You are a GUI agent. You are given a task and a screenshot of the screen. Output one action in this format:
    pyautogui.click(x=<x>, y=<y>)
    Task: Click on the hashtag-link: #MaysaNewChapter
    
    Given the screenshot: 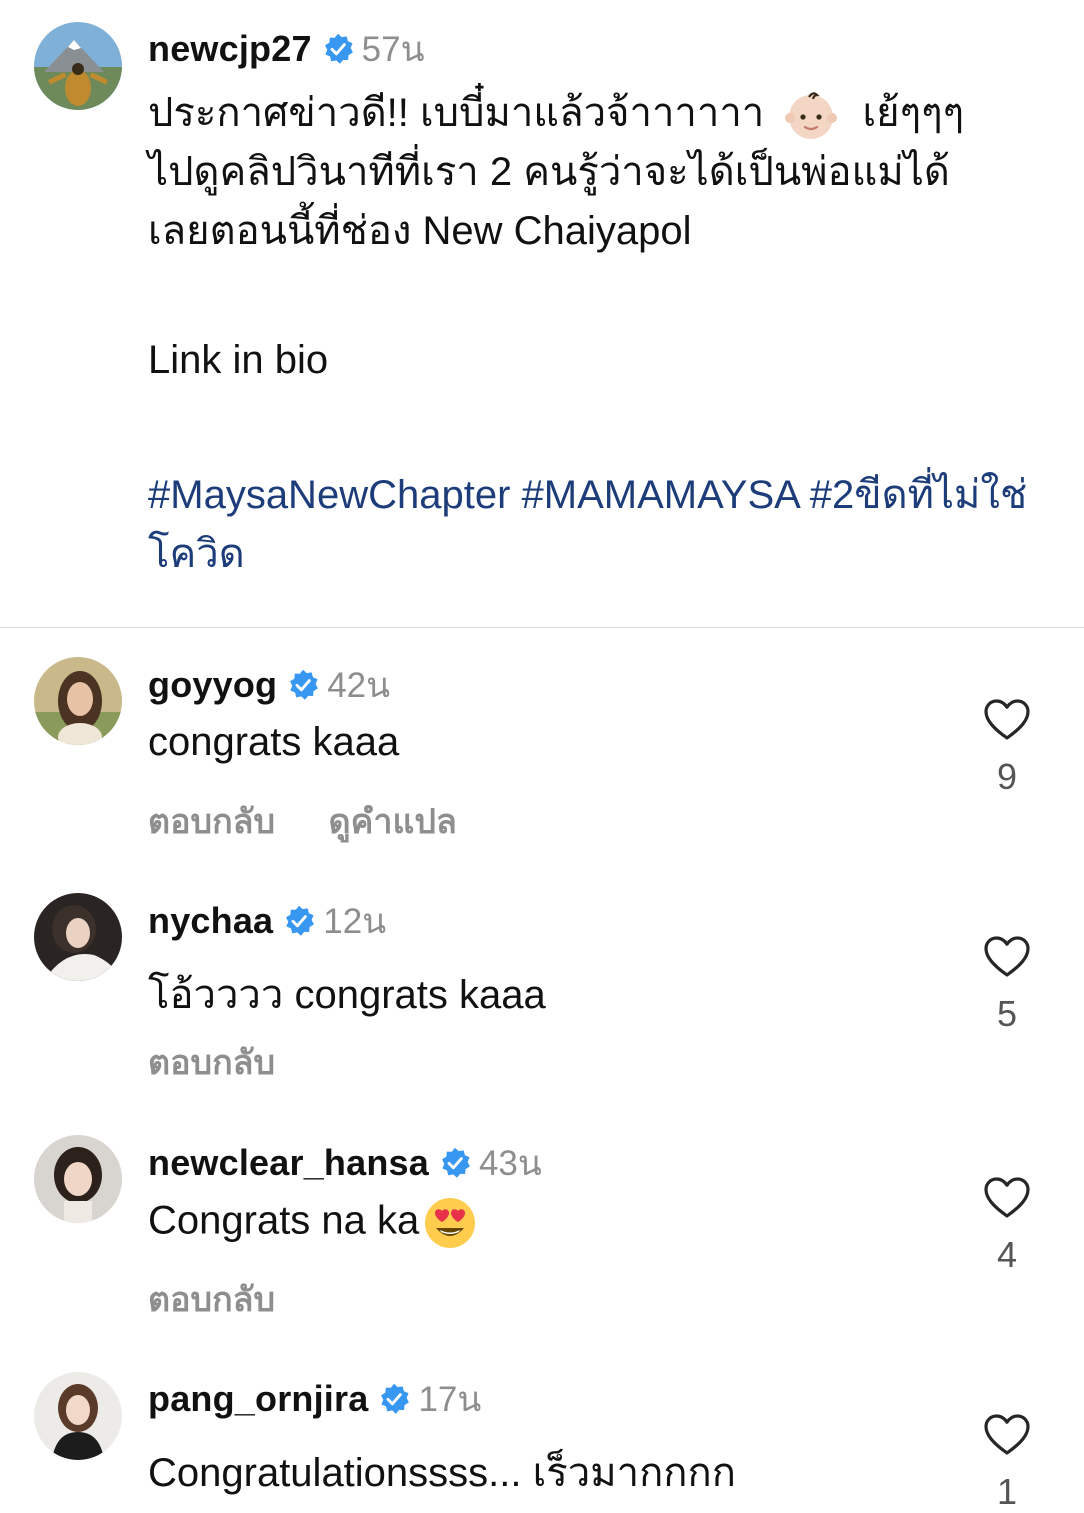 What is the action you would take?
    pyautogui.click(x=329, y=495)
    